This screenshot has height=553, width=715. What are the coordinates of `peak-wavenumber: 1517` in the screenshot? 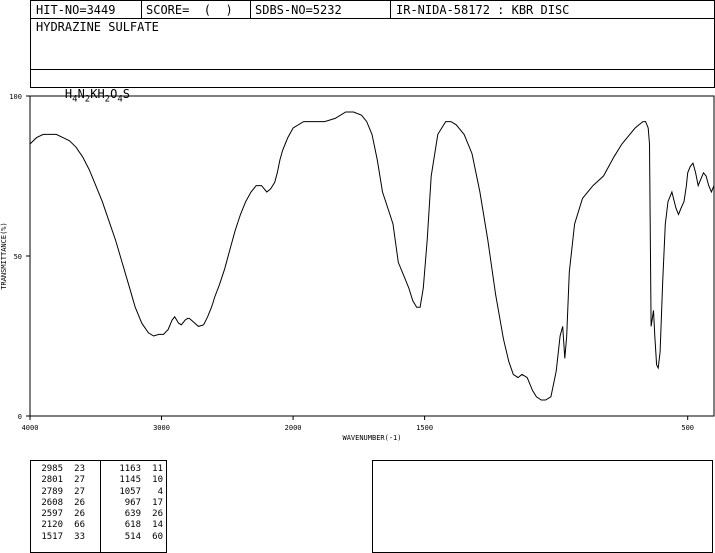 It's located at (52, 536).